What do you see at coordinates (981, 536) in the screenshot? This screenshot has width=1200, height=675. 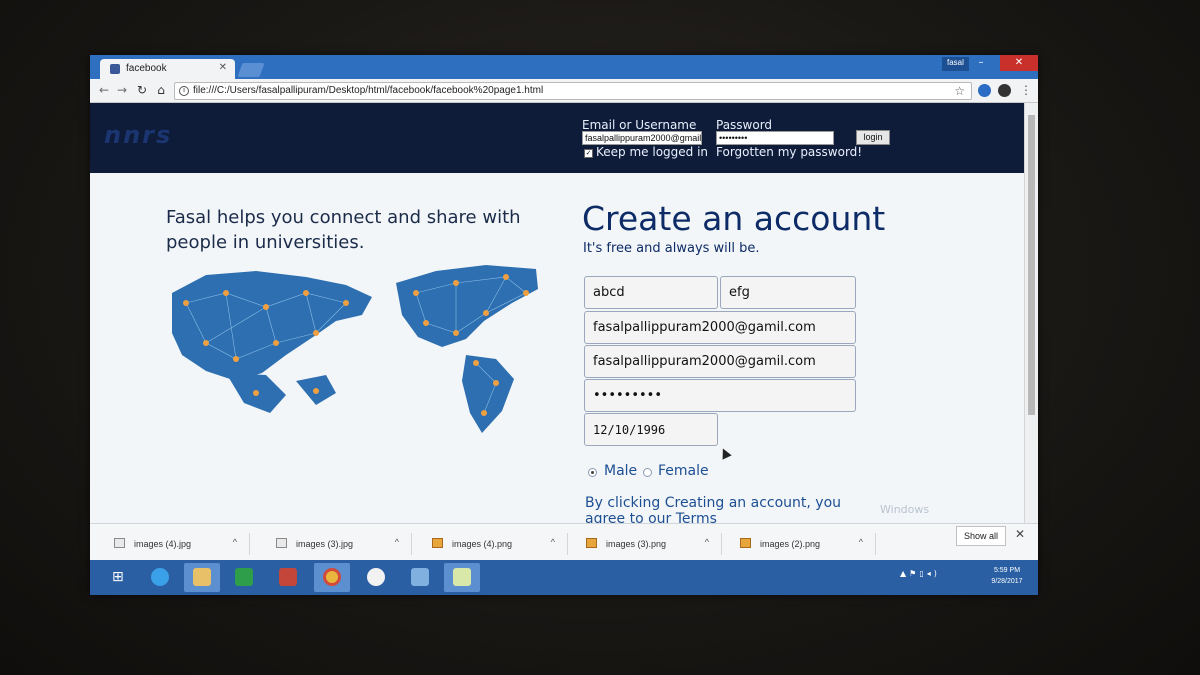 I see `show-all-downloads-button: Show all` at bounding box center [981, 536].